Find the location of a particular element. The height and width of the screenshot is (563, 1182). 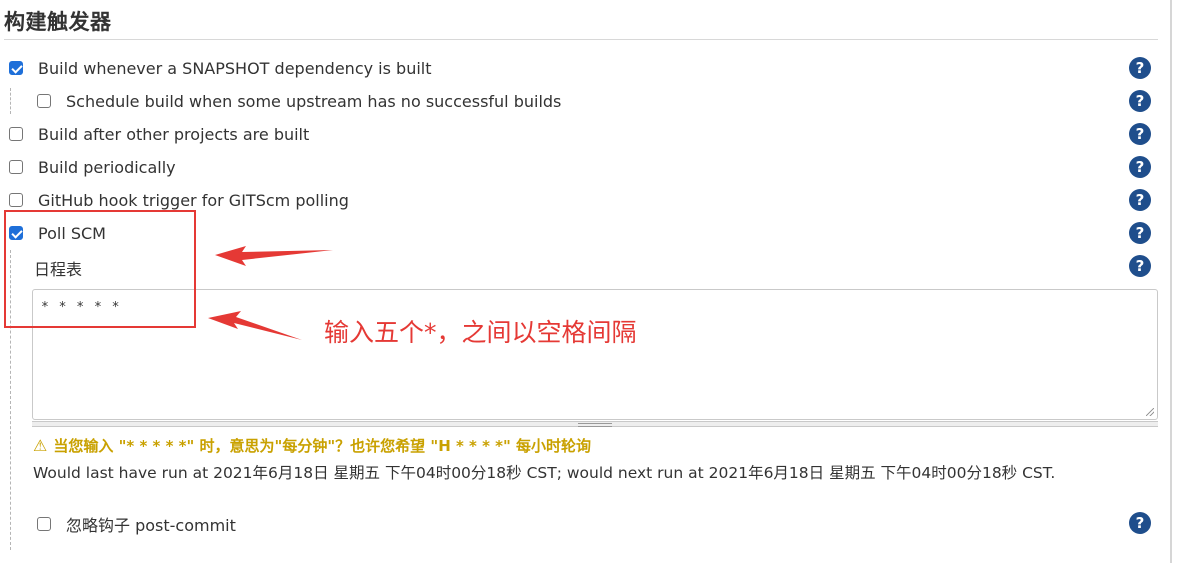

arrow-to-schedule is located at coordinates (255, 325).